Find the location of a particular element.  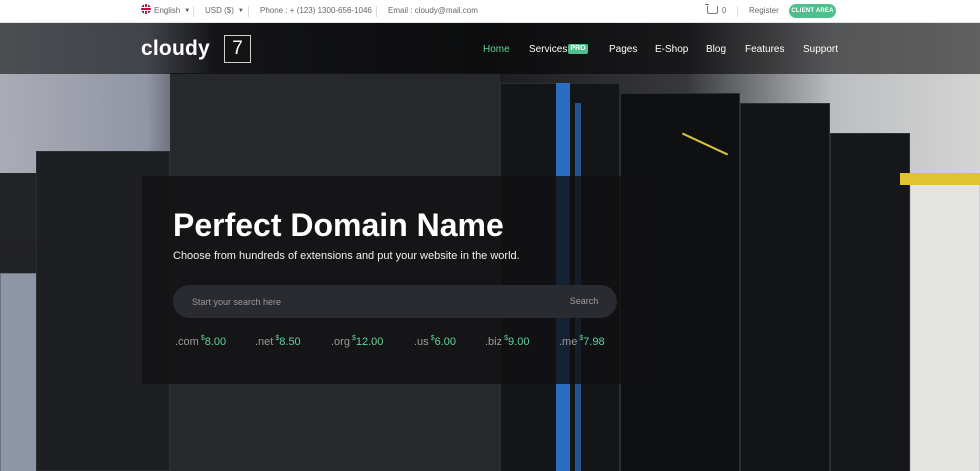

nav-features: Features is located at coordinates (764, 50).